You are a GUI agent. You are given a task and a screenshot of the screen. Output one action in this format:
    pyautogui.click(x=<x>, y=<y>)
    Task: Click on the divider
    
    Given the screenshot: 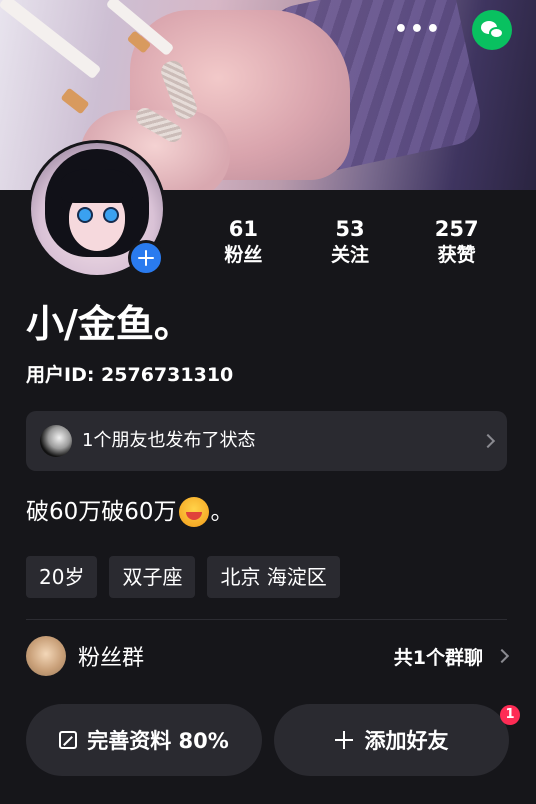 What is the action you would take?
    pyautogui.click(x=266, y=619)
    